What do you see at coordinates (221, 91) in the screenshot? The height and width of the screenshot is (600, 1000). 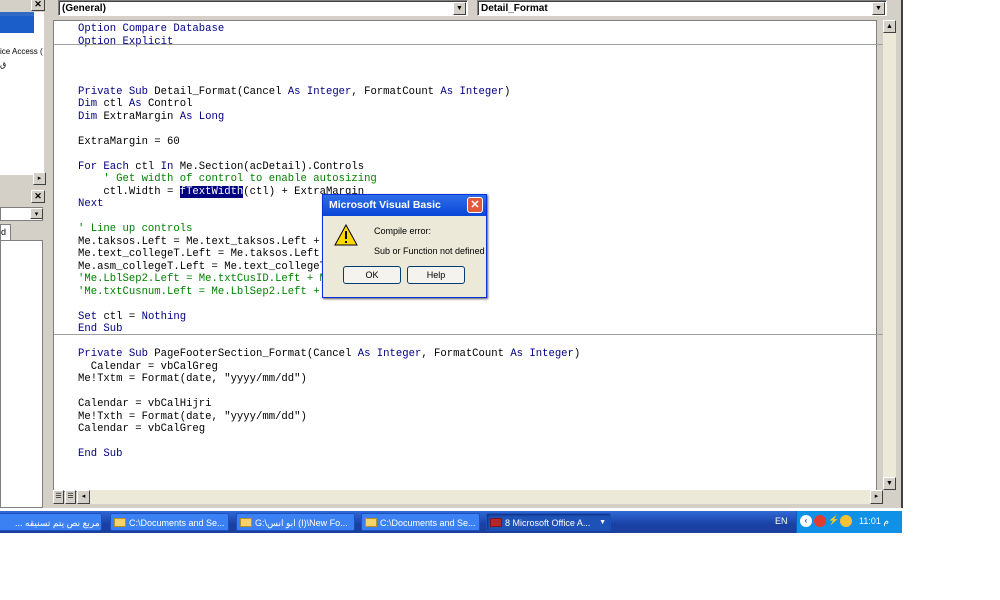 I see `code-token: Detail_Format(Cancel` at bounding box center [221, 91].